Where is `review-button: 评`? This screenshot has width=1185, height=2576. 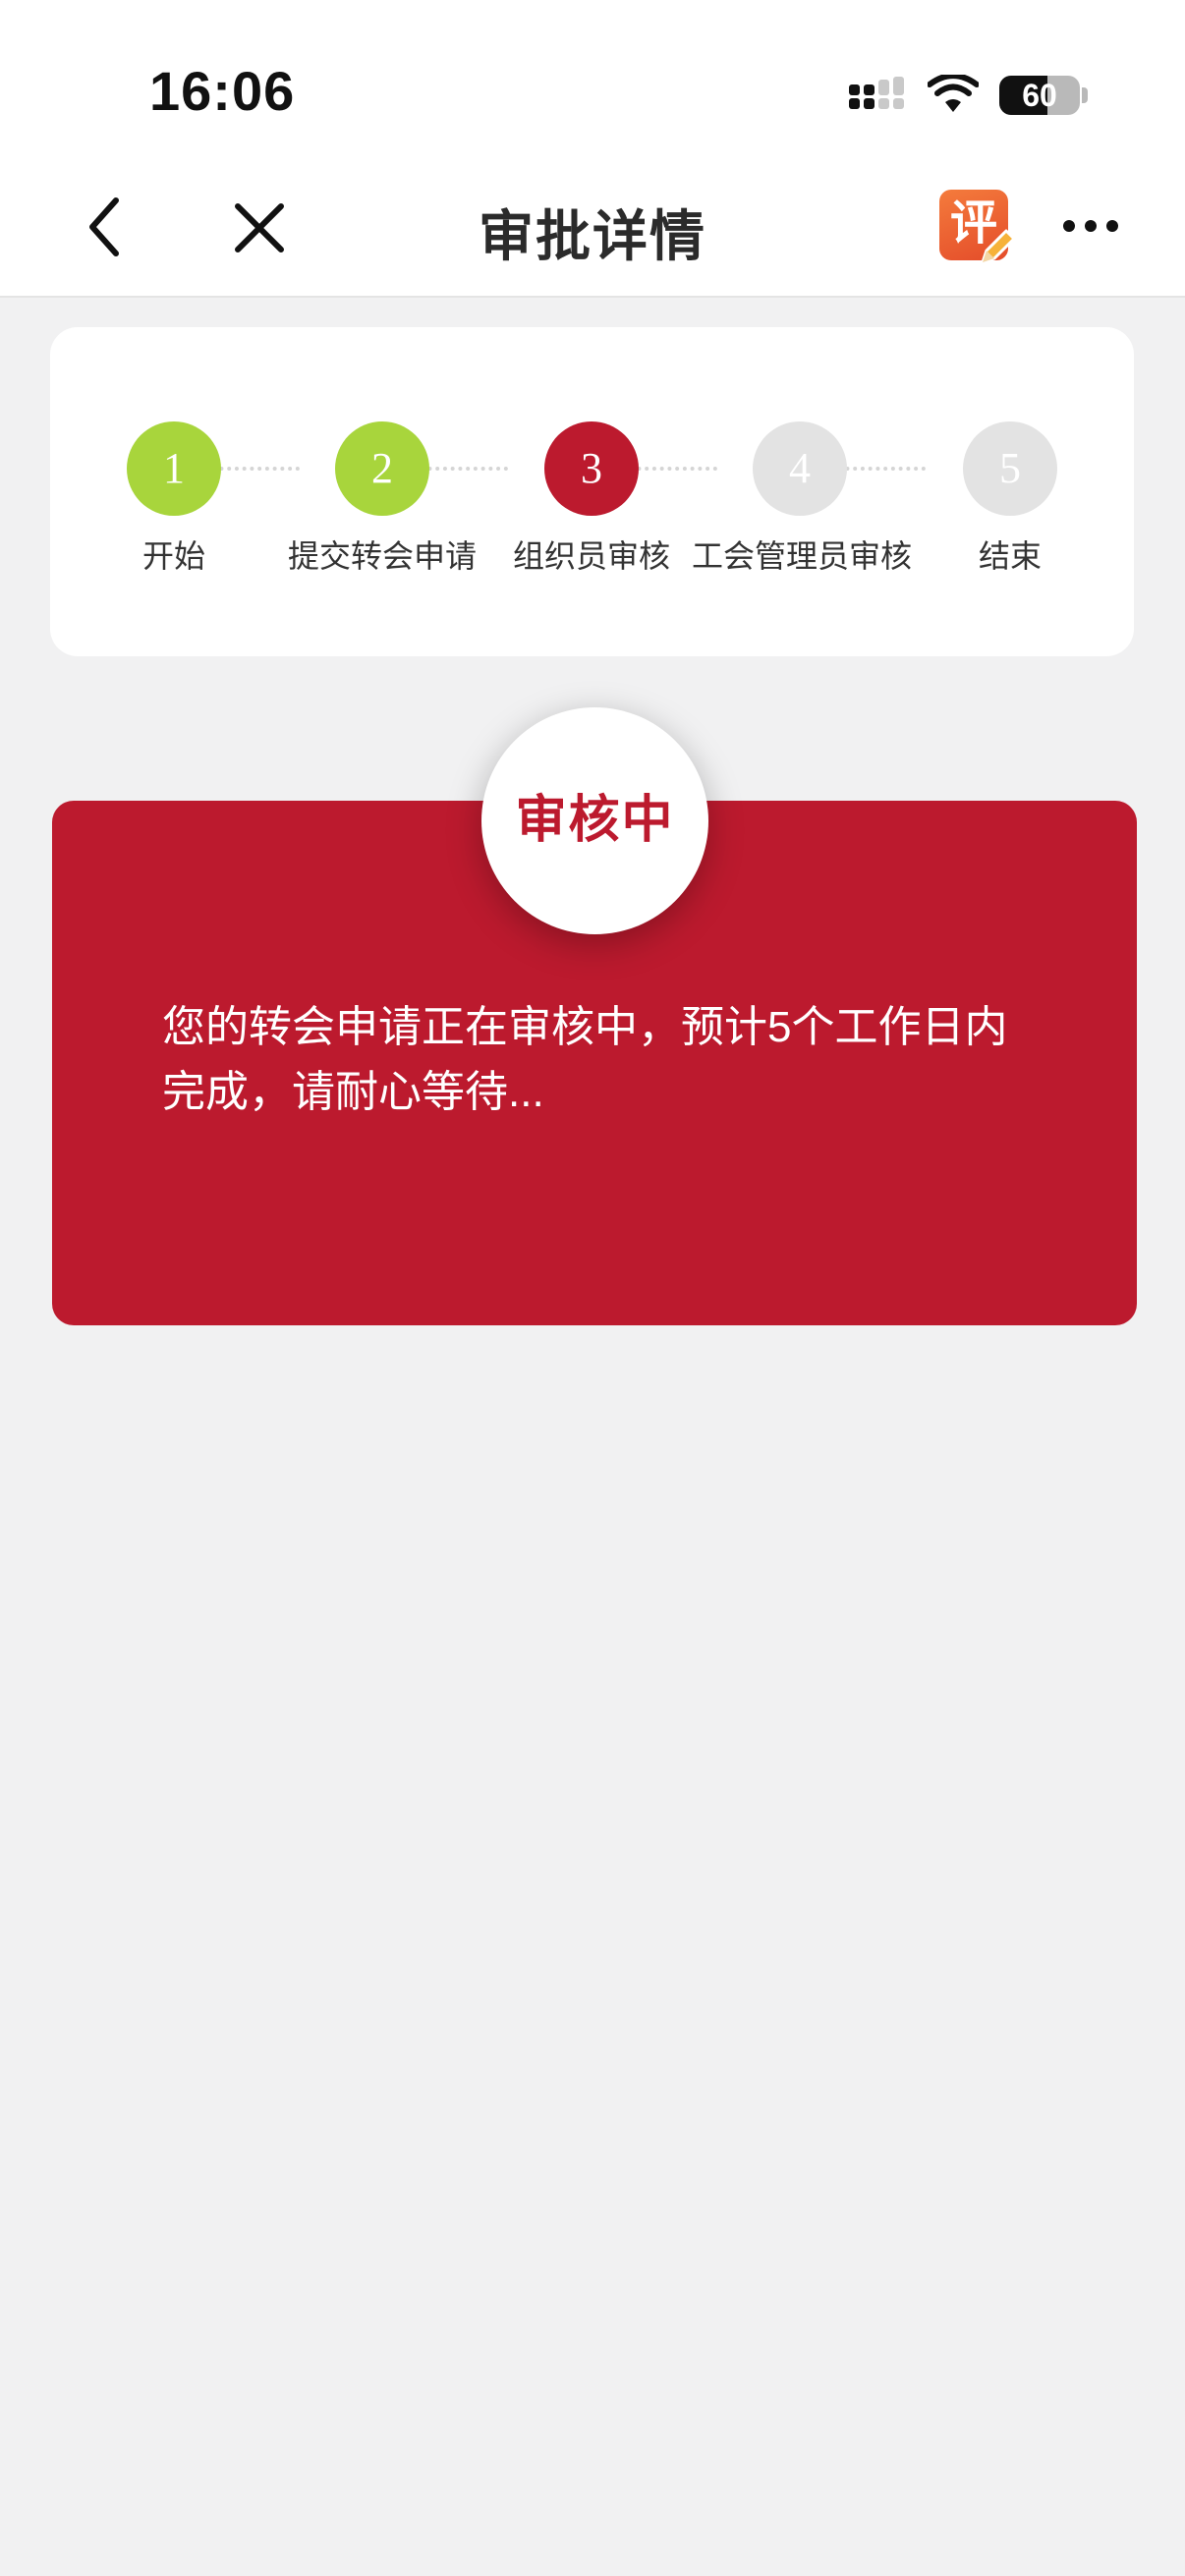 review-button: 评 is located at coordinates (979, 229).